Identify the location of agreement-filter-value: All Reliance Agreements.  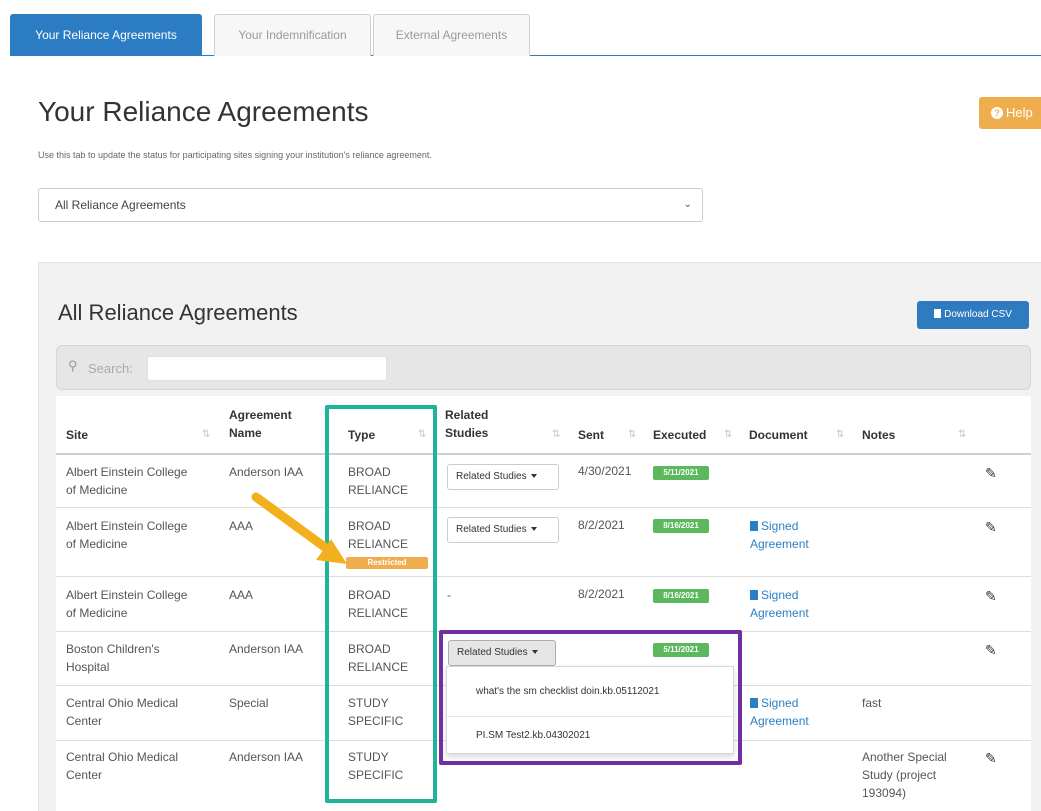
(120, 205).